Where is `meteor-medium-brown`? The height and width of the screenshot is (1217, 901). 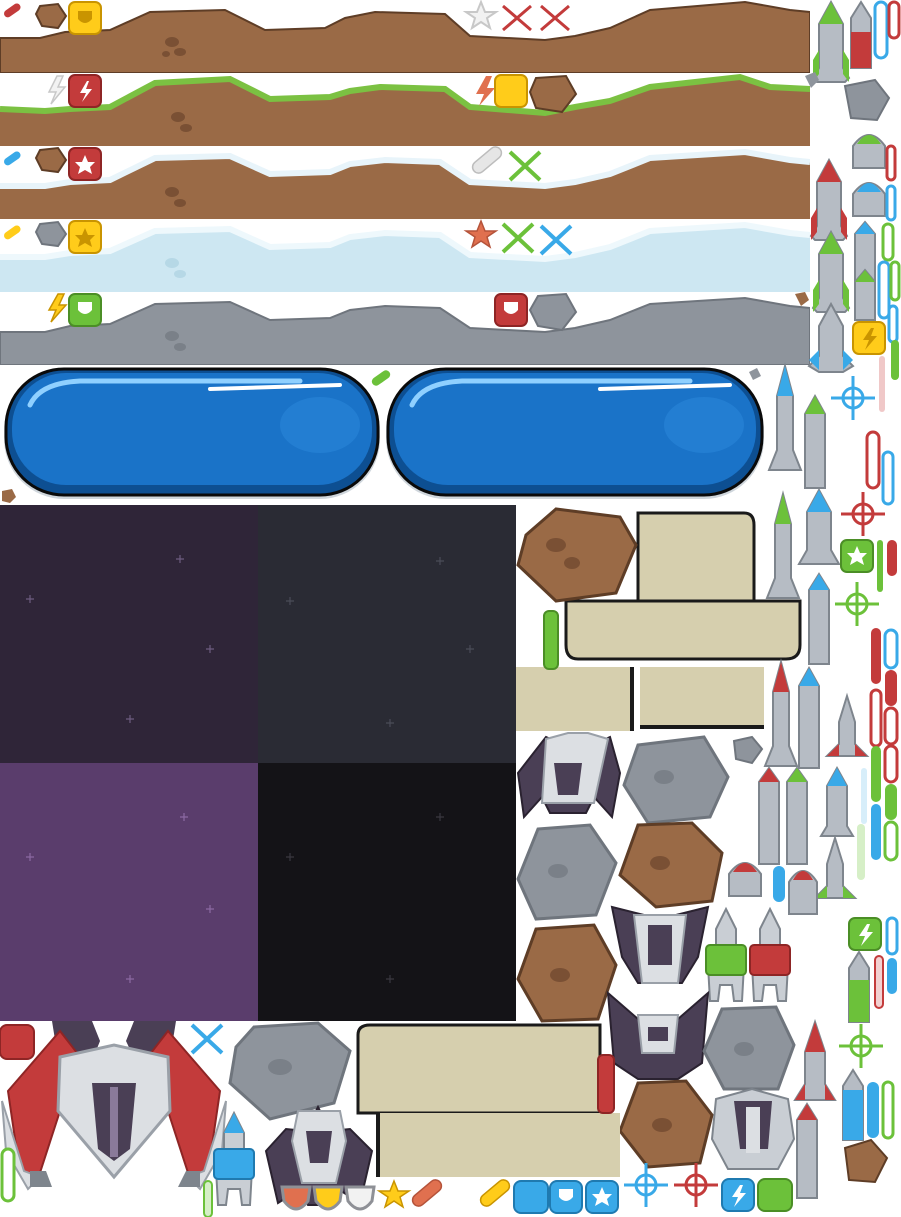
meteor-medium-brown is located at coordinates (866, 1161).